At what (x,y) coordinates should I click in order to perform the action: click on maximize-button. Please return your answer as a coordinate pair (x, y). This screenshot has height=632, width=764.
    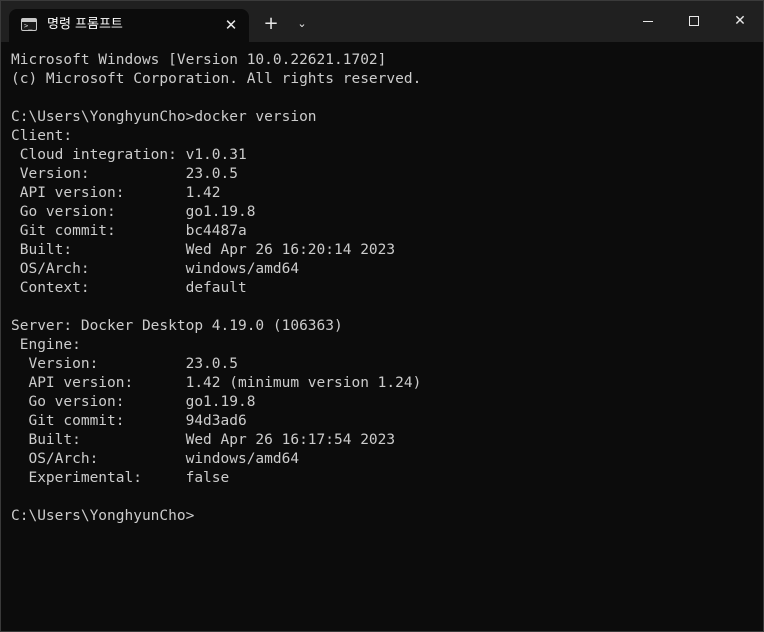
    Looking at the image, I should click on (694, 21).